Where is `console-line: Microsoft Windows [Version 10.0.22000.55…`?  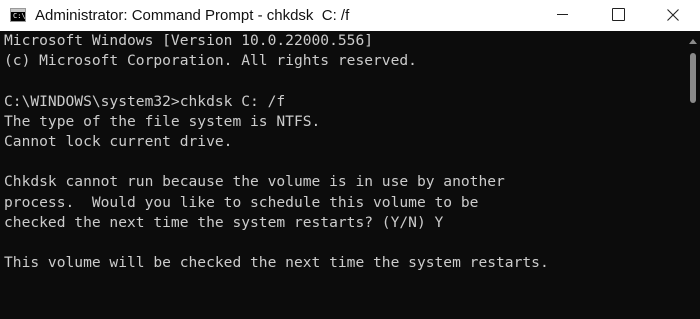
console-line: Microsoft Windows [Version 10.0.22000.55… is located at coordinates (189, 40).